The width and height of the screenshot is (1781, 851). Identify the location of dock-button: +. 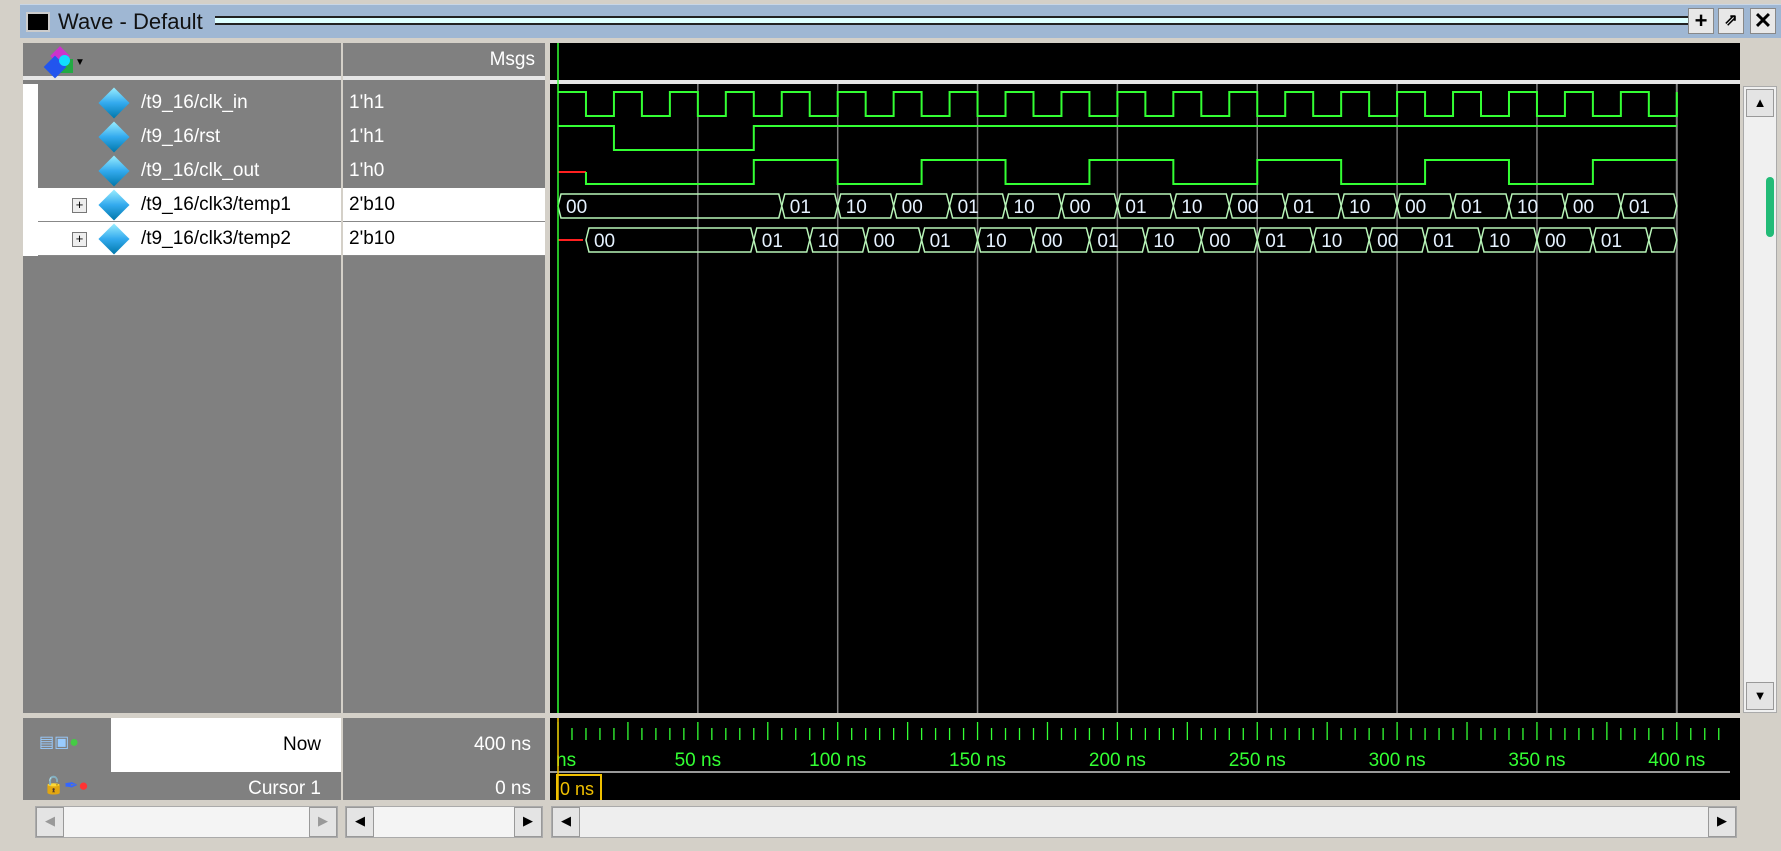
(1701, 21).